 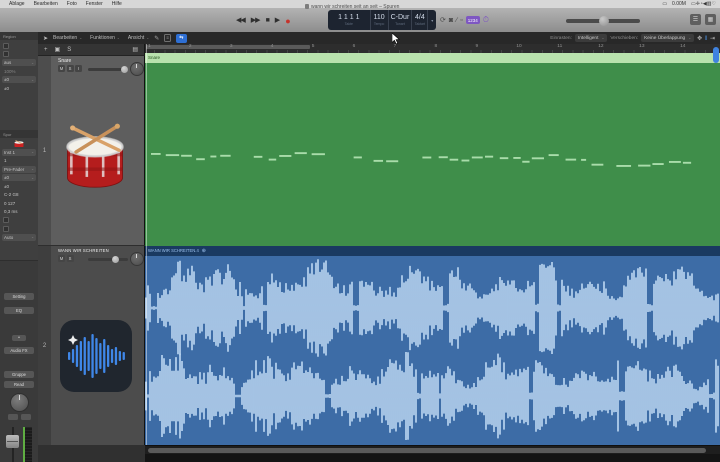 I want to click on horizontal-scroll-thumb, so click(x=427, y=450).